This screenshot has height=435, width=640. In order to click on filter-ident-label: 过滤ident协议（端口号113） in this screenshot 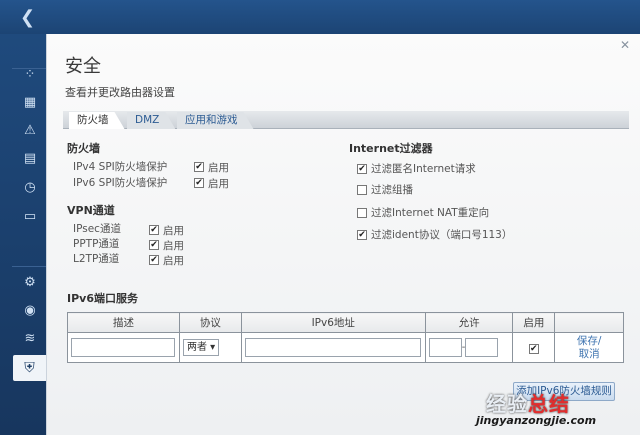, I will do `click(442, 235)`.